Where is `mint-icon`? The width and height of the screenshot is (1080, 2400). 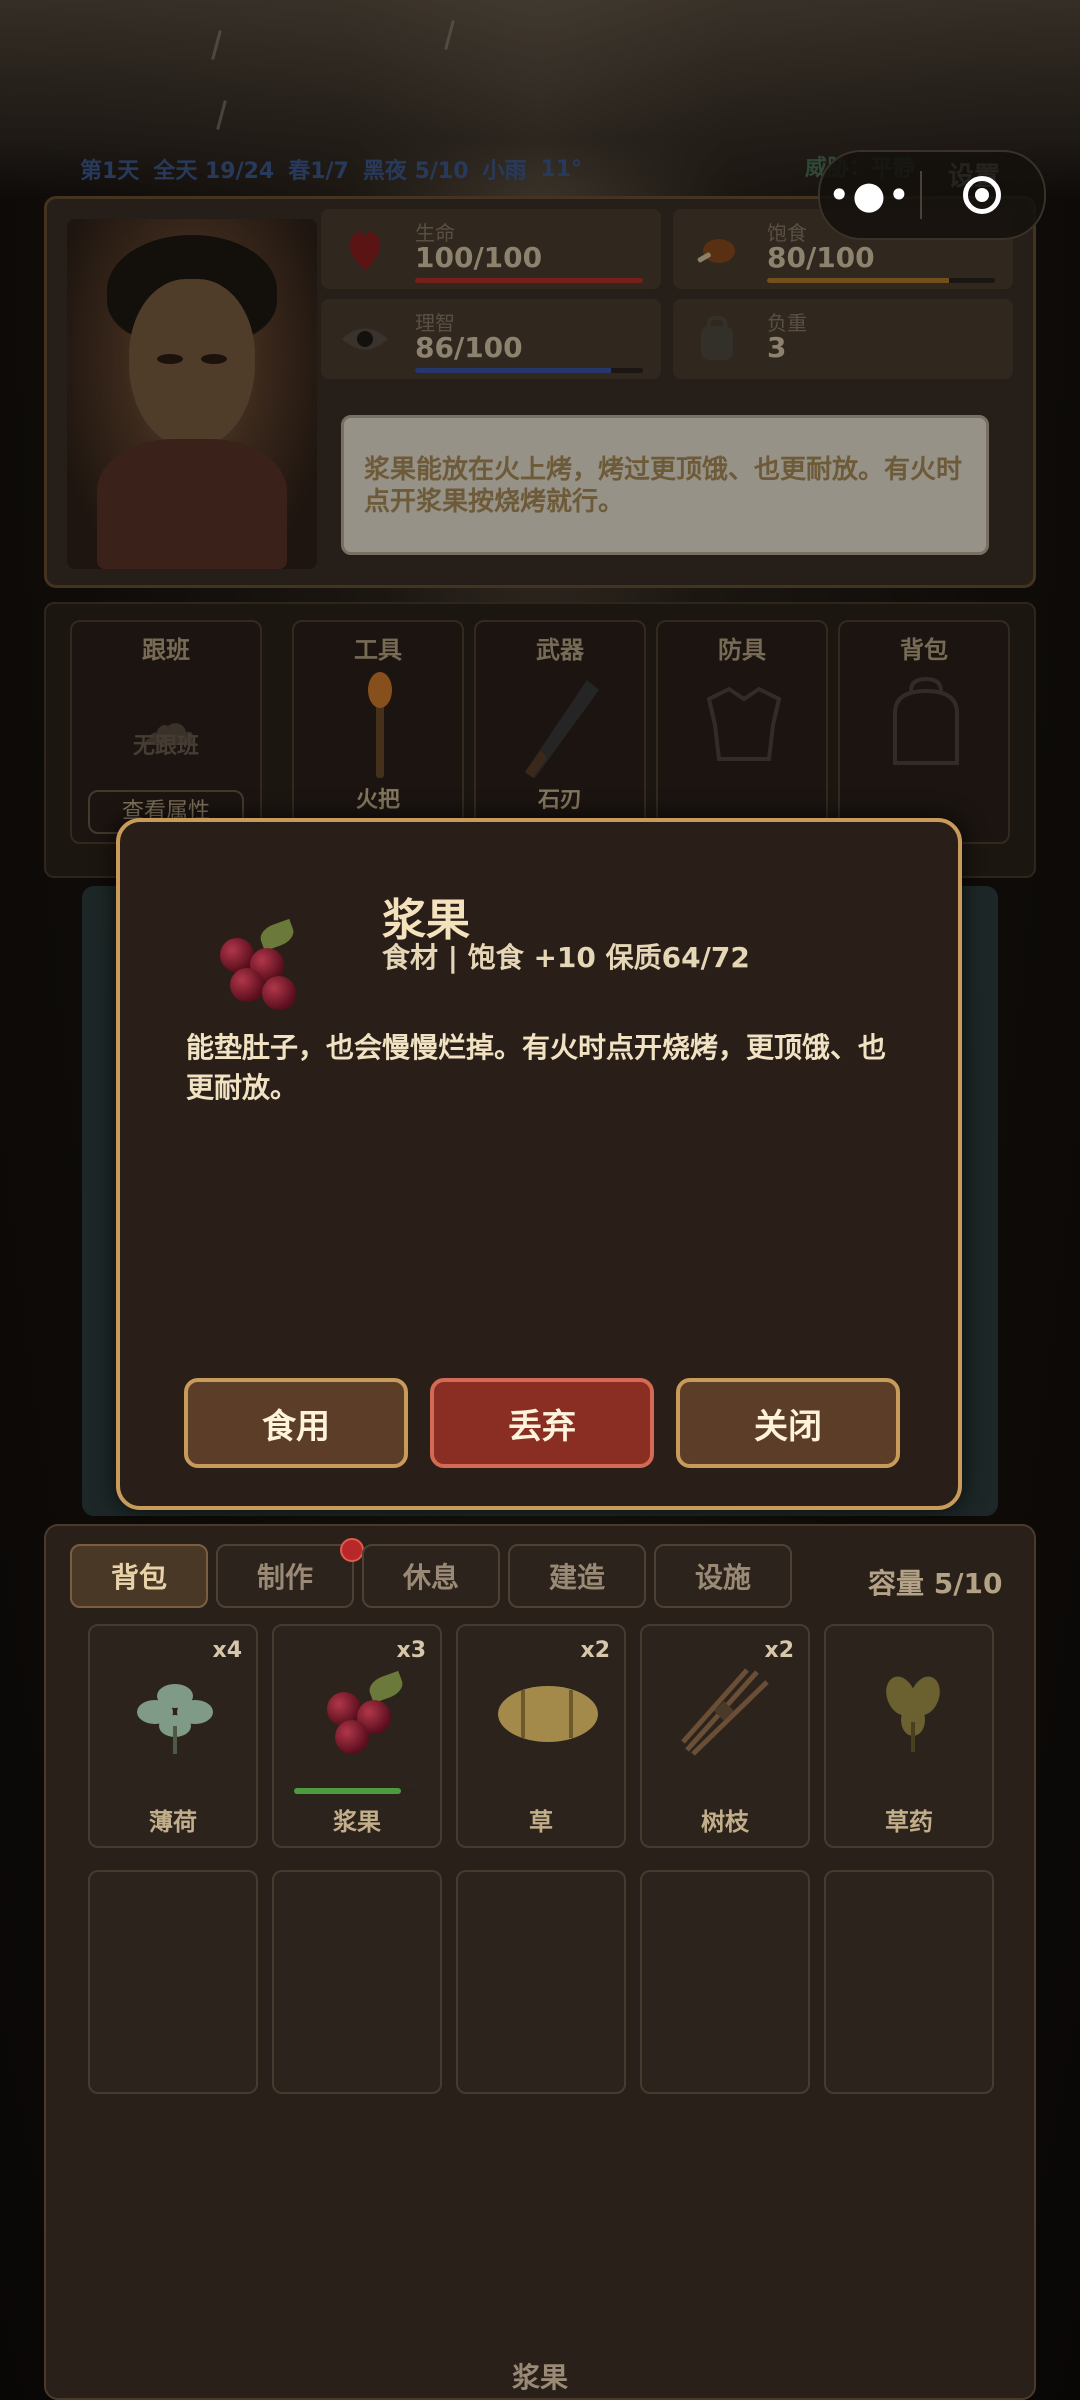
mint-icon is located at coordinates (175, 1711).